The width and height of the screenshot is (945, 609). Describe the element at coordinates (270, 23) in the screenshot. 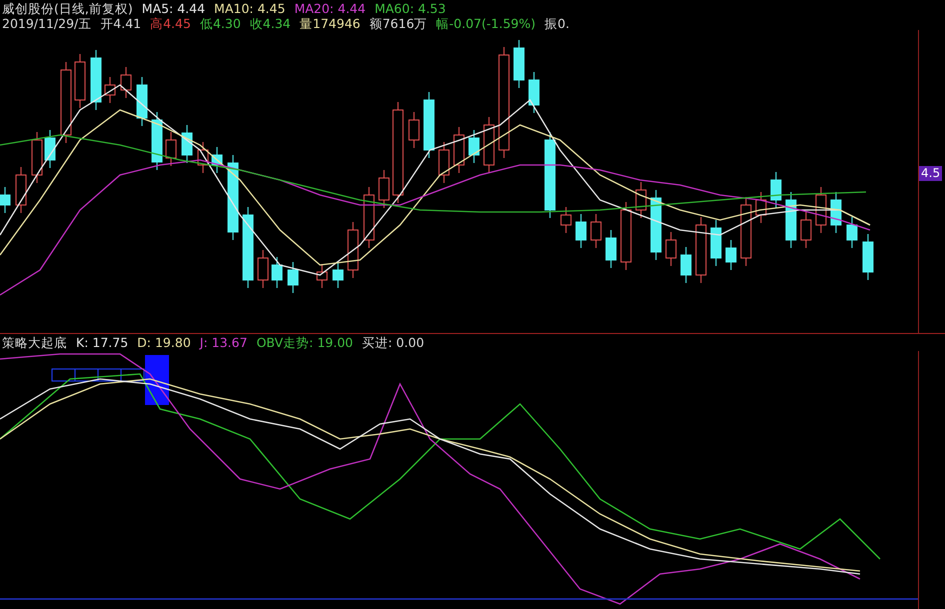

I see `quote-value: 收4.34` at that location.